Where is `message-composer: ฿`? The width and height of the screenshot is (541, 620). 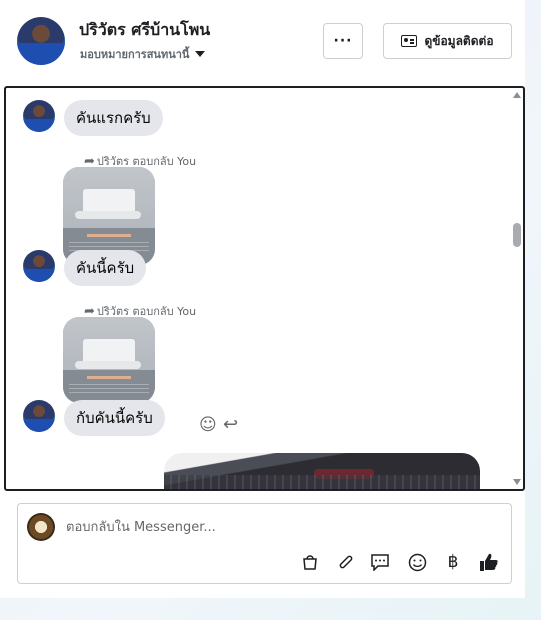
message-composer: ฿ is located at coordinates (264, 543).